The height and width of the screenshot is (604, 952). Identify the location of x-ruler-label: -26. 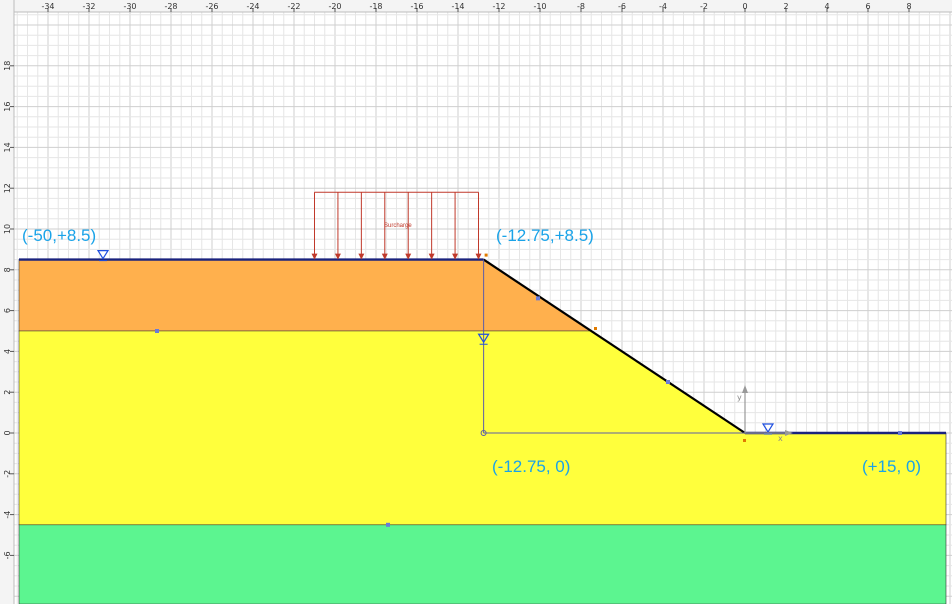
(211, 6).